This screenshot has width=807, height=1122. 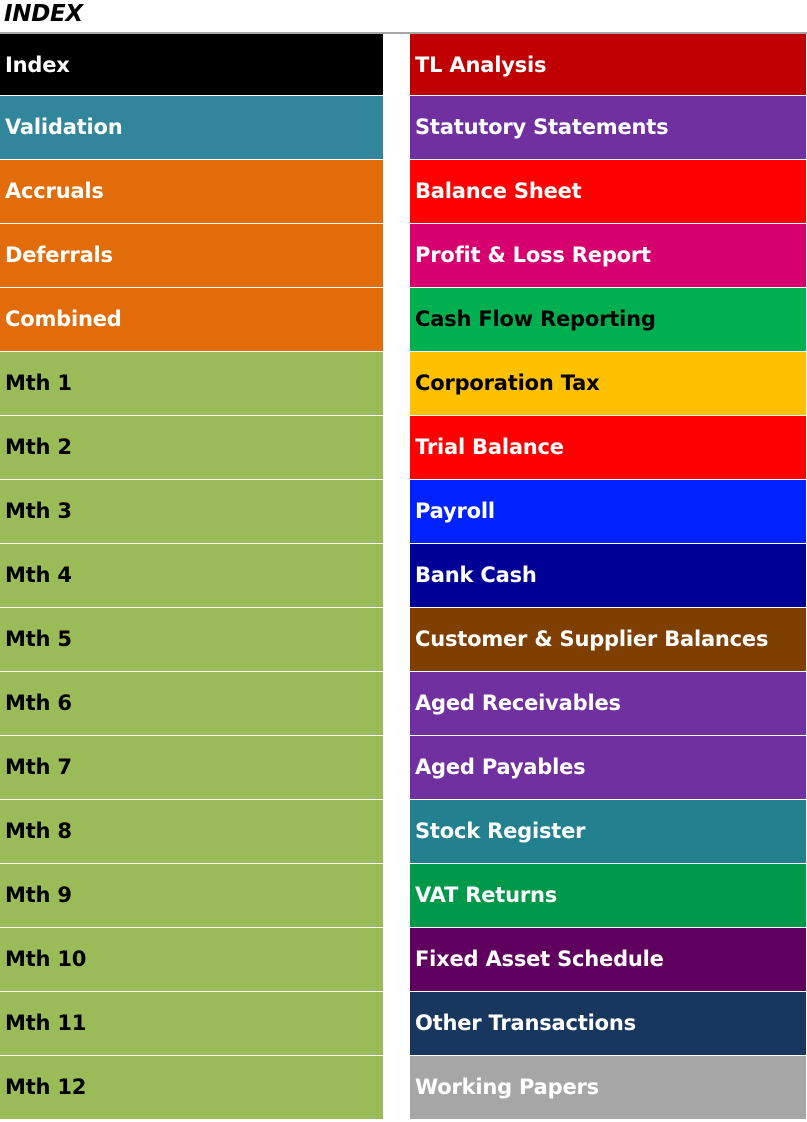 I want to click on index-link-mth-12: Mth 12, so click(x=191, y=1088).